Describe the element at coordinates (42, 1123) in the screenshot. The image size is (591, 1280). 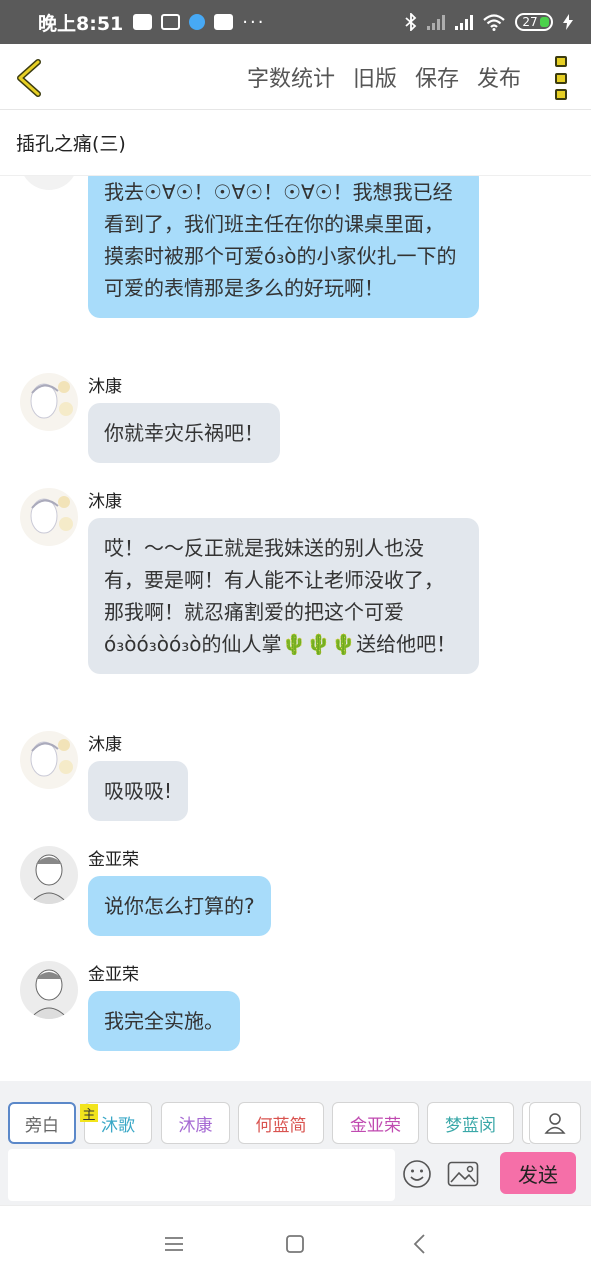
I see `speaker-chip-narrator: 旁白` at that location.